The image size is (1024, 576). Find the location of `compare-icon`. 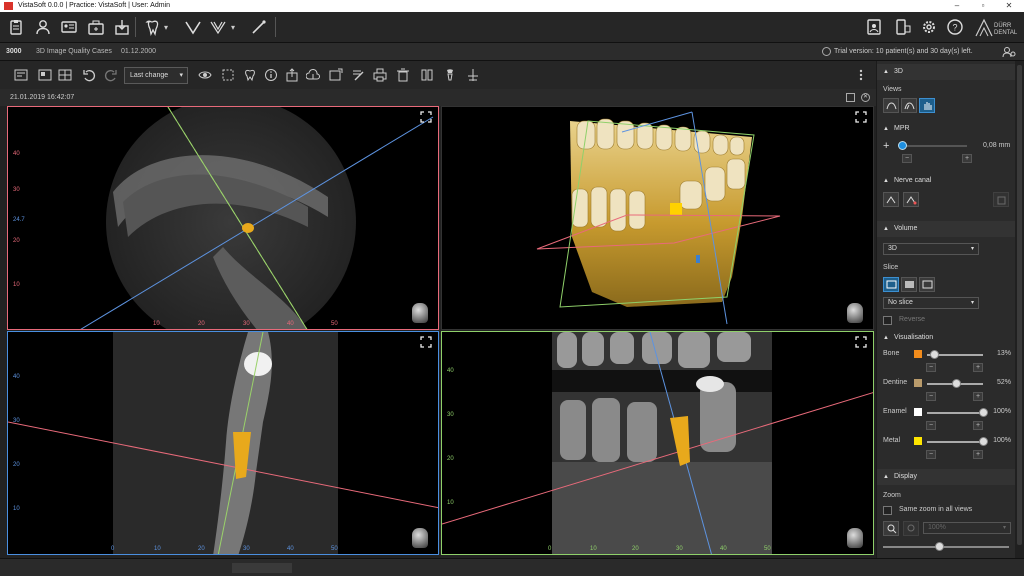

compare-icon is located at coordinates (427, 75).